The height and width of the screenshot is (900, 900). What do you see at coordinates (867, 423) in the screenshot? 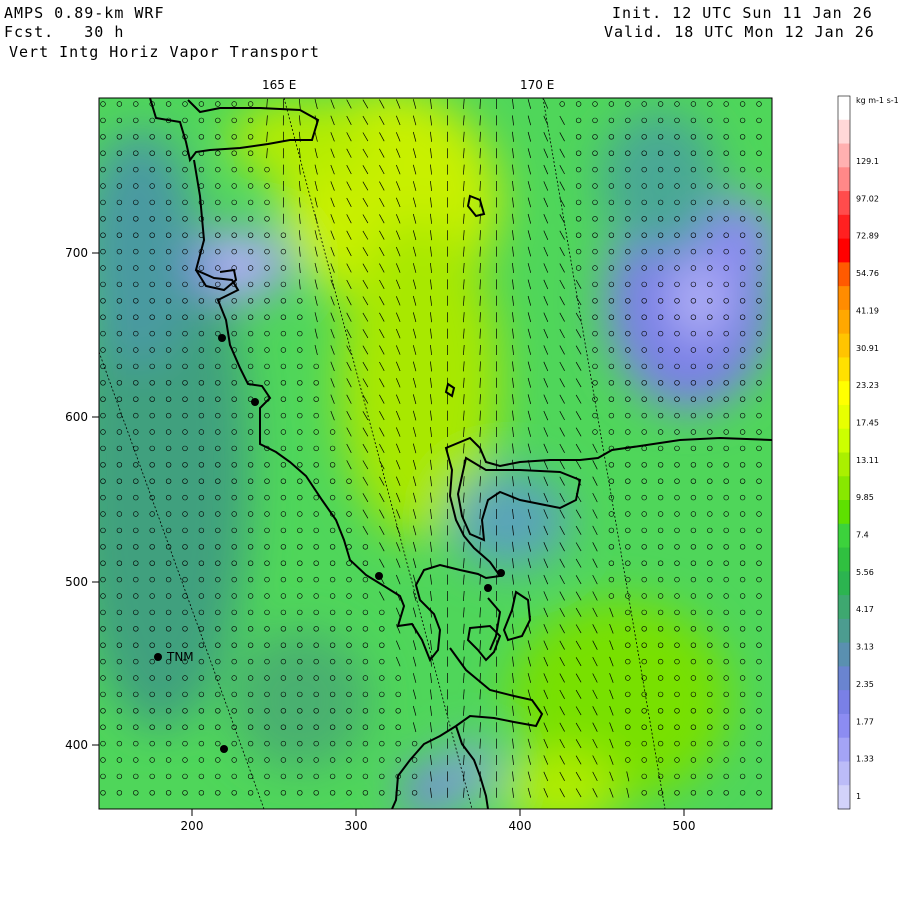
I see `colorbar-label: 17.45` at bounding box center [867, 423].